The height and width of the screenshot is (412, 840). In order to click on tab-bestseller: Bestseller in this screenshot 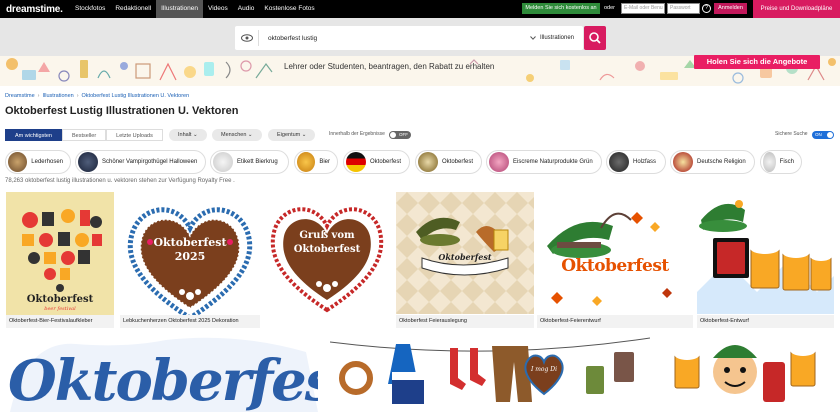, I will do `click(84, 135)`.